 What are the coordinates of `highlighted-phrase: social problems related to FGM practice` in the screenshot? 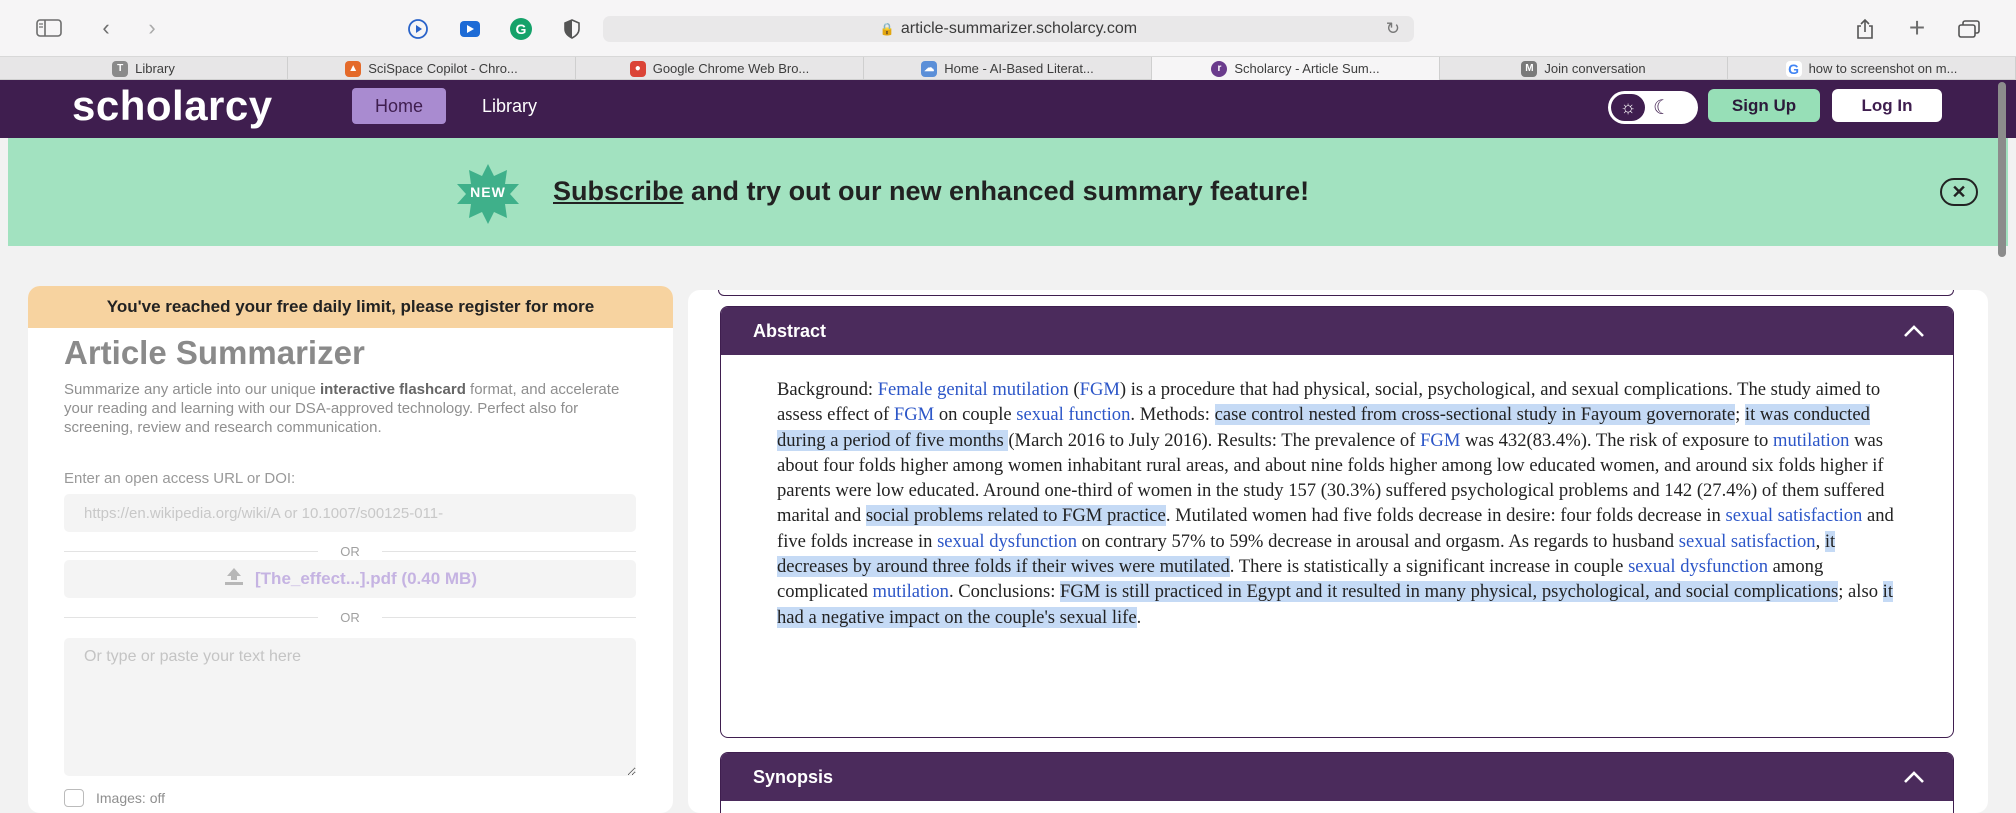 It's located at (1015, 516).